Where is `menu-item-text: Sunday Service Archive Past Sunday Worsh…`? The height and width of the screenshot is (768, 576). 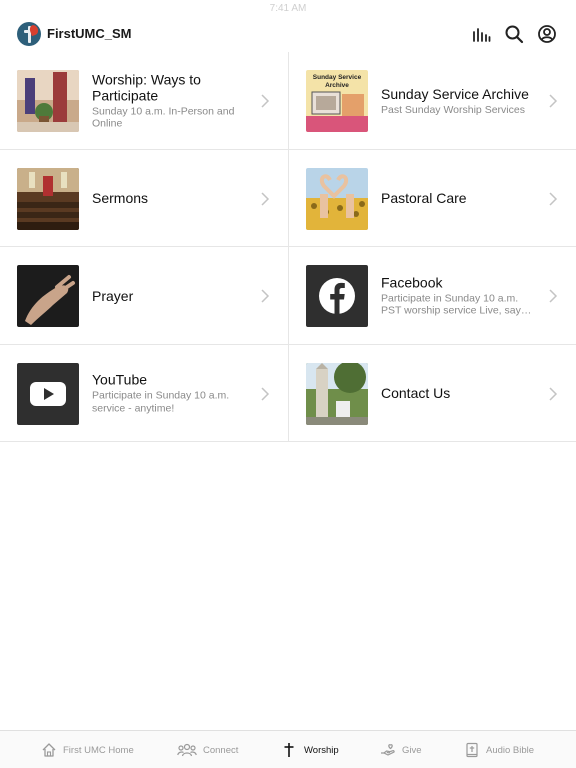
menu-item-text: Sunday Service Archive Past Sunday Worsh… is located at coordinates (461, 100).